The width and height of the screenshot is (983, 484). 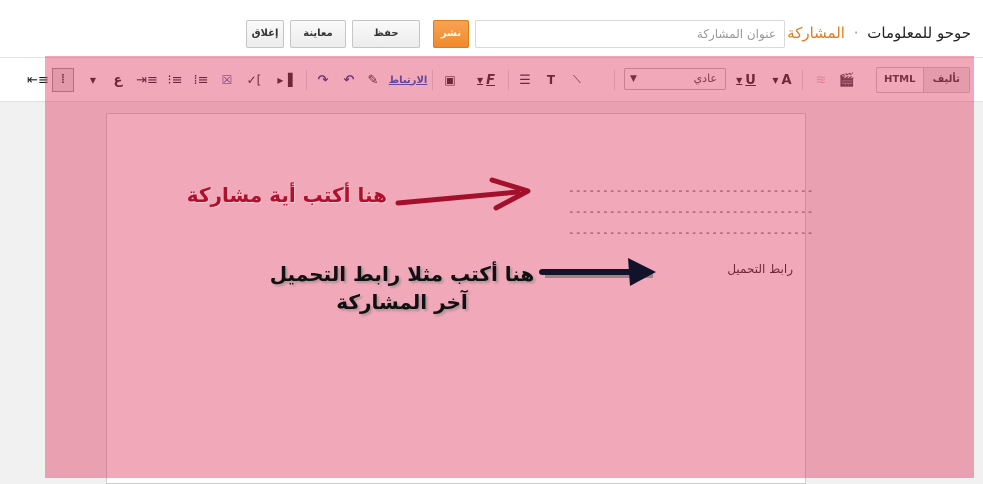 I want to click on annotation-write-link: هنا أكتب مثلا رابط التحميل آخر المشاركة, so click(x=402, y=288).